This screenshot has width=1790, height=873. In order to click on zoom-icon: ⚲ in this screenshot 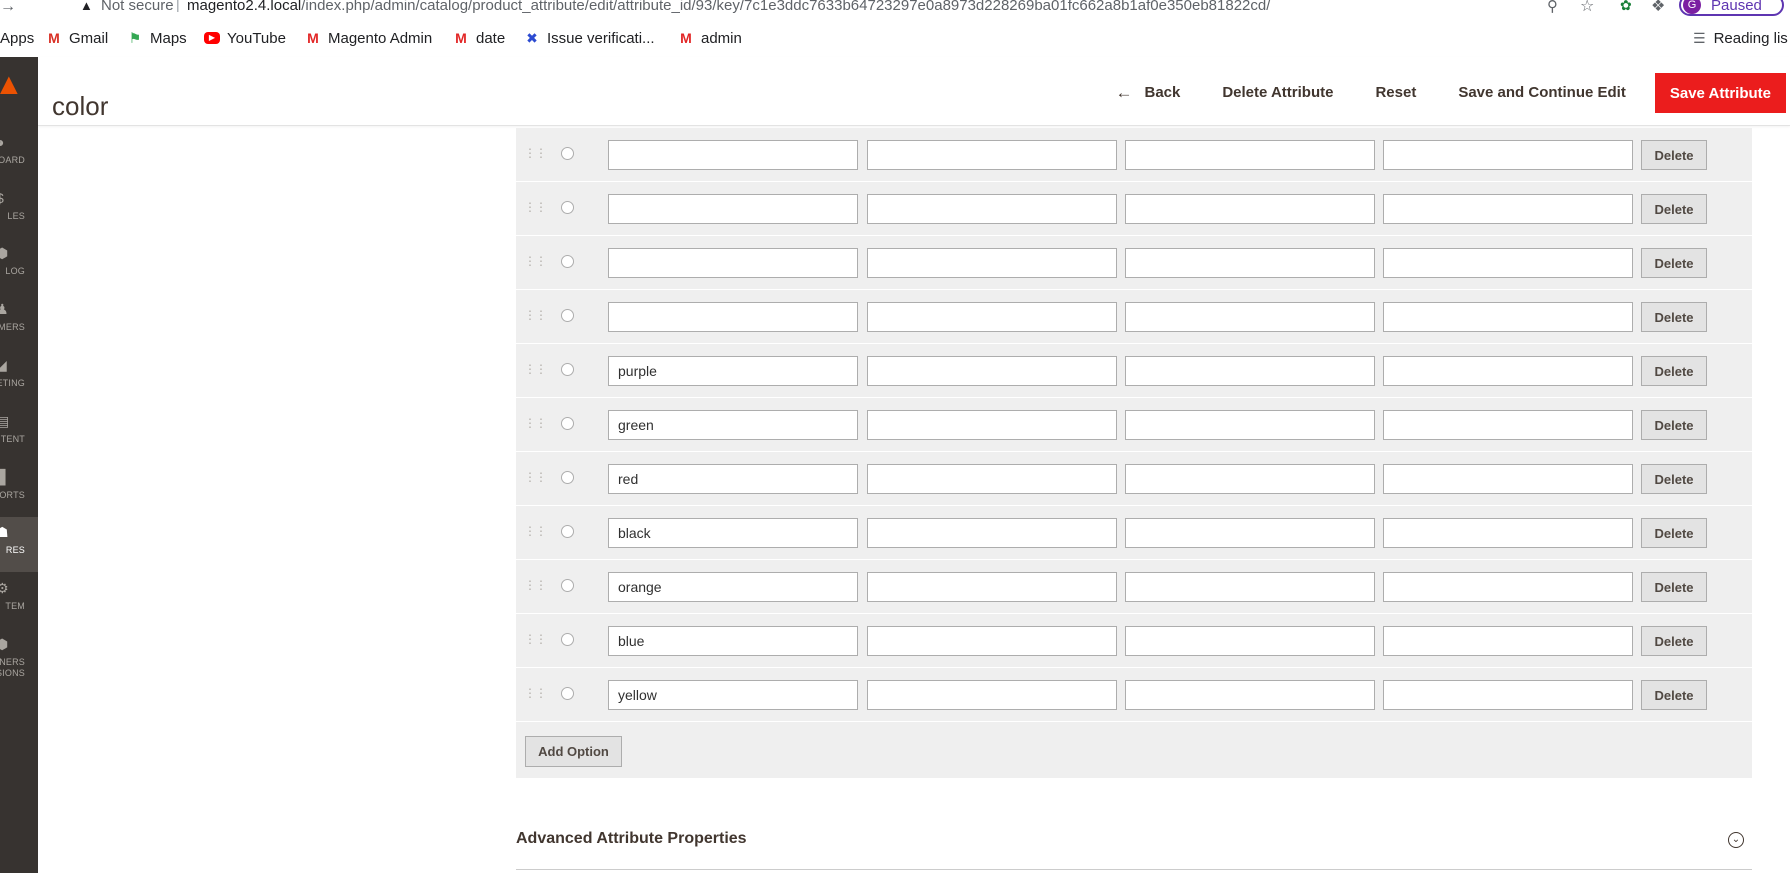, I will do `click(1552, 7)`.